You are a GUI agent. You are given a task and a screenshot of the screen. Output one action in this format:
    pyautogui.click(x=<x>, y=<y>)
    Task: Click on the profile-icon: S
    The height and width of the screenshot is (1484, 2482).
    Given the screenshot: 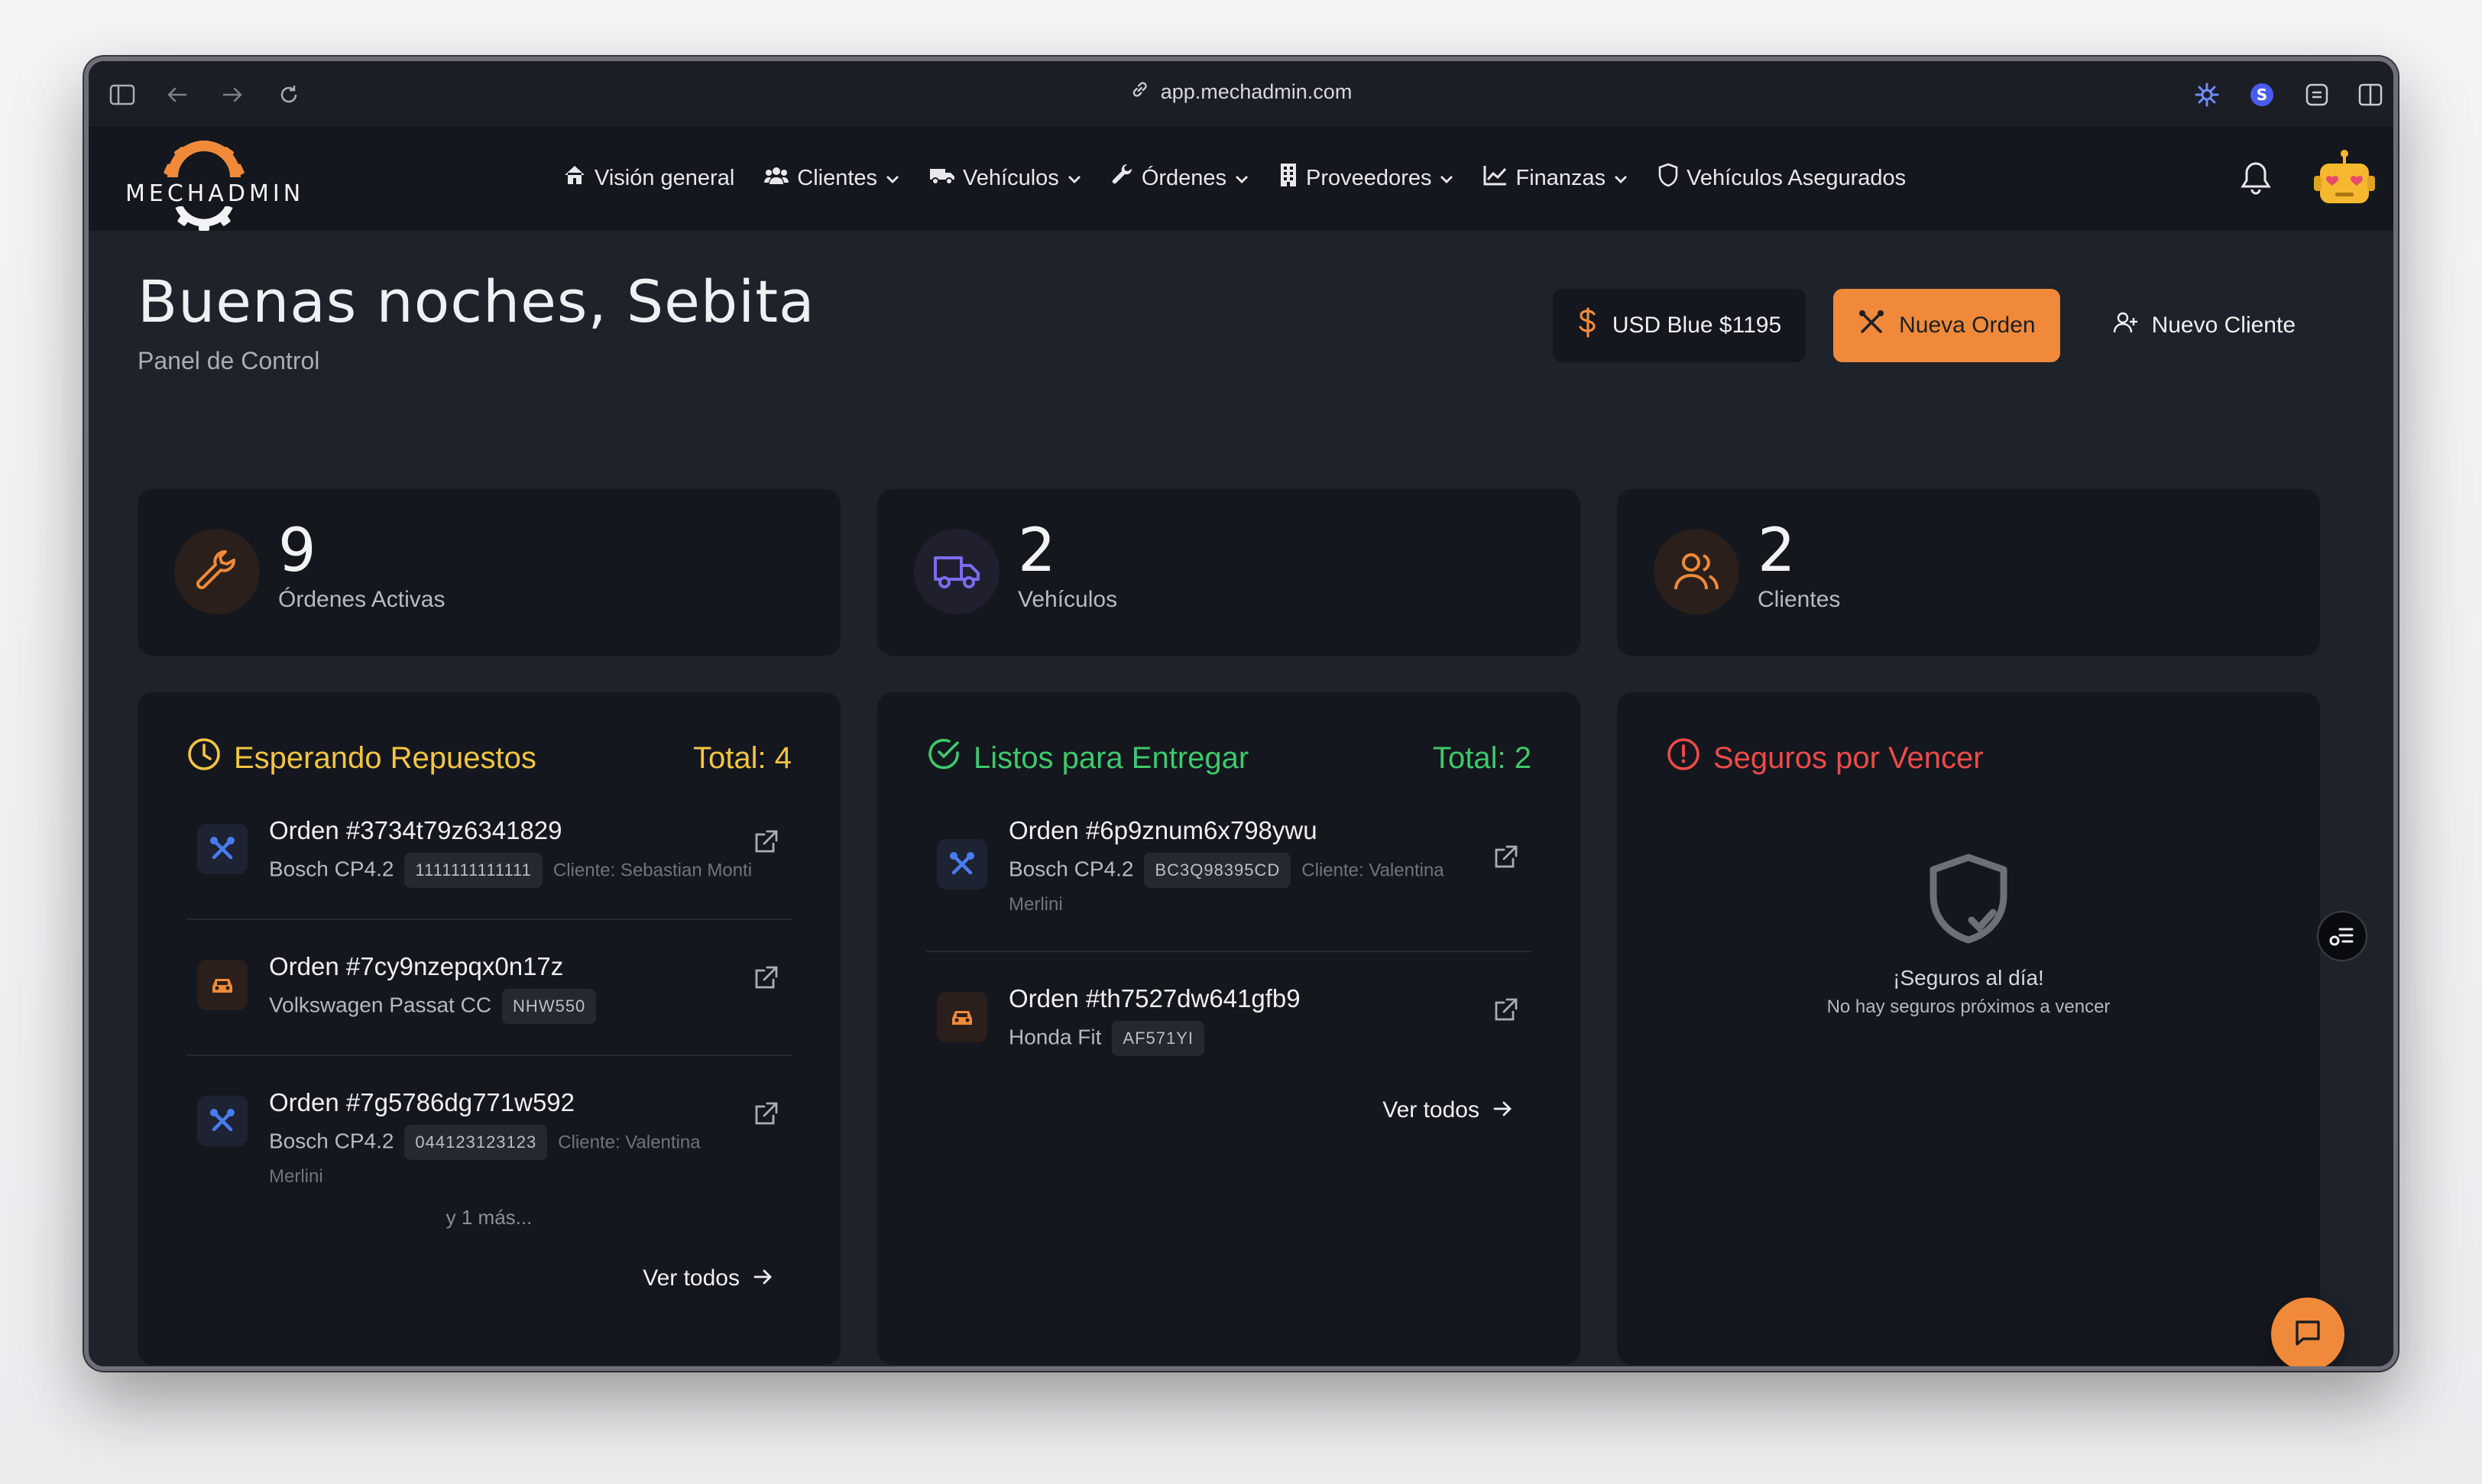 What is the action you would take?
    pyautogui.click(x=2262, y=95)
    